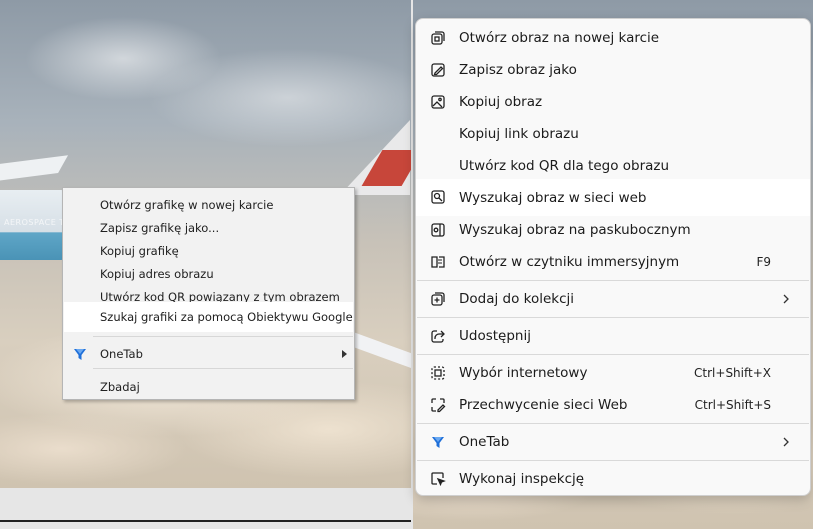 This screenshot has height=529, width=813. What do you see at coordinates (495, 336) in the screenshot?
I see `menu-item-label: Udostępnij` at bounding box center [495, 336].